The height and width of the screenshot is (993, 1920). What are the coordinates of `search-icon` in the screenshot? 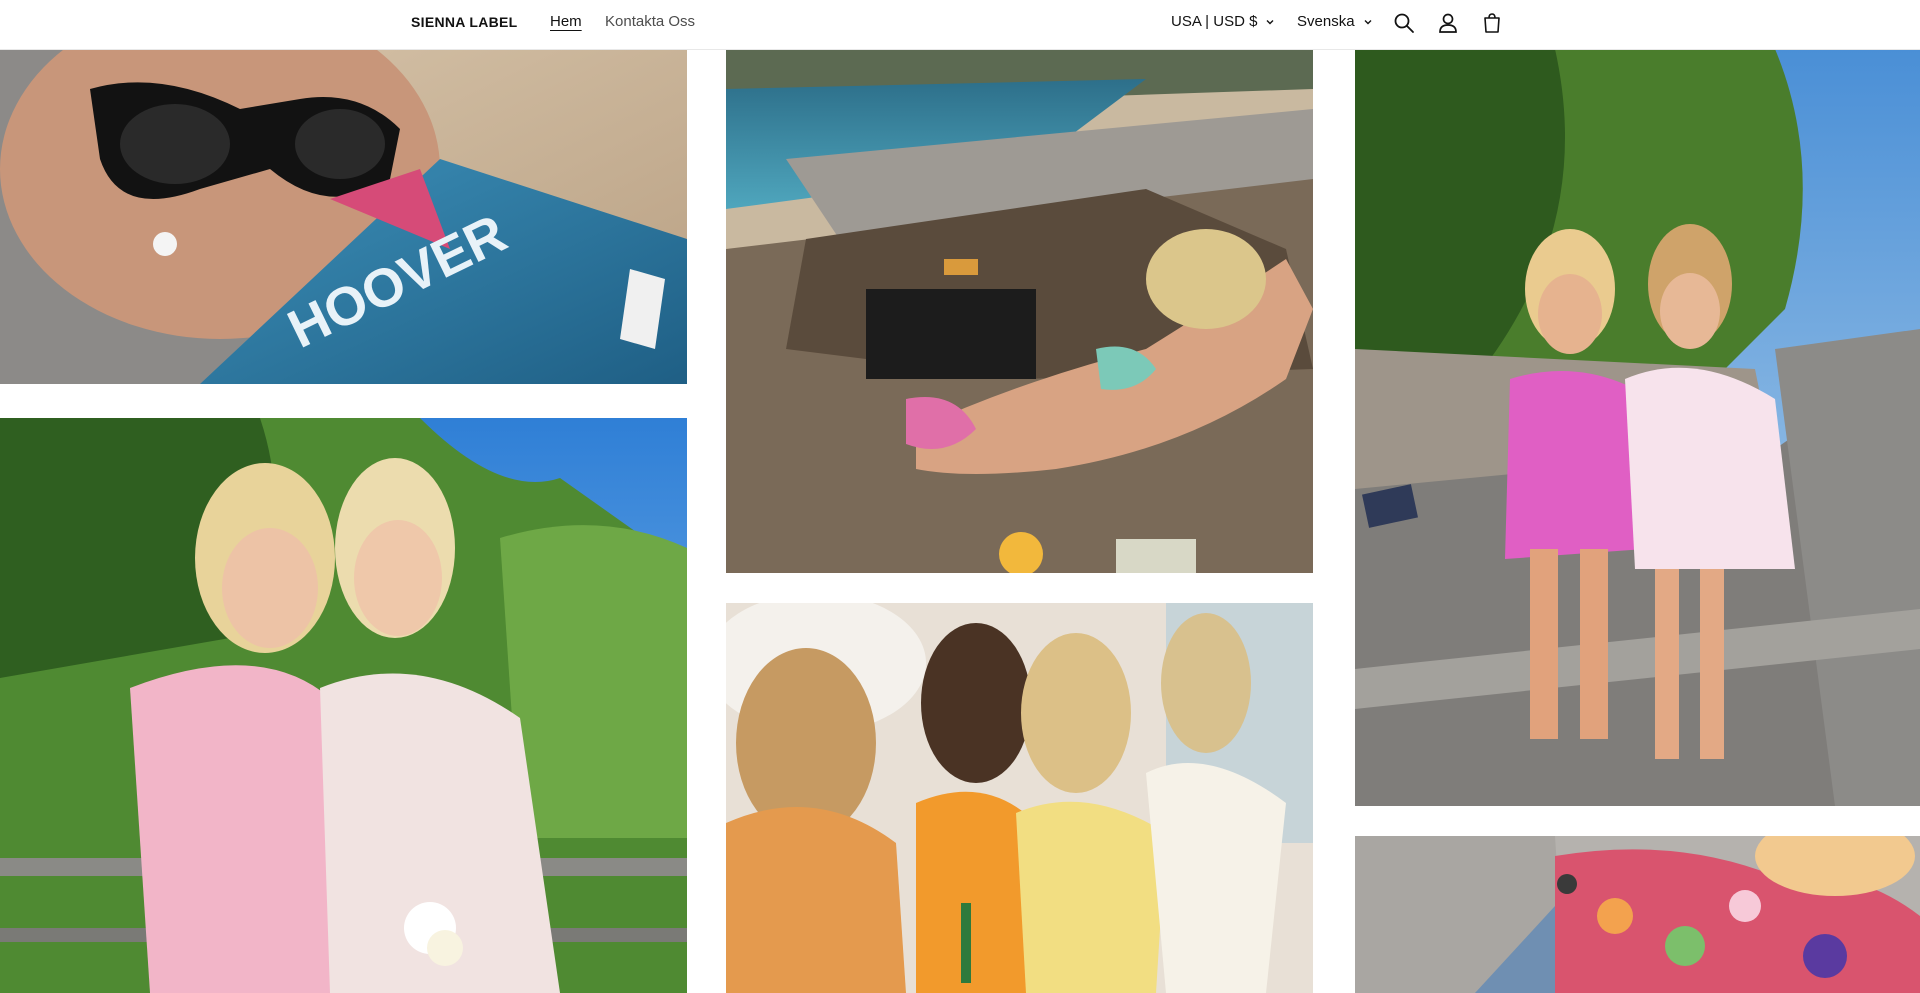 It's located at (1404, 23).